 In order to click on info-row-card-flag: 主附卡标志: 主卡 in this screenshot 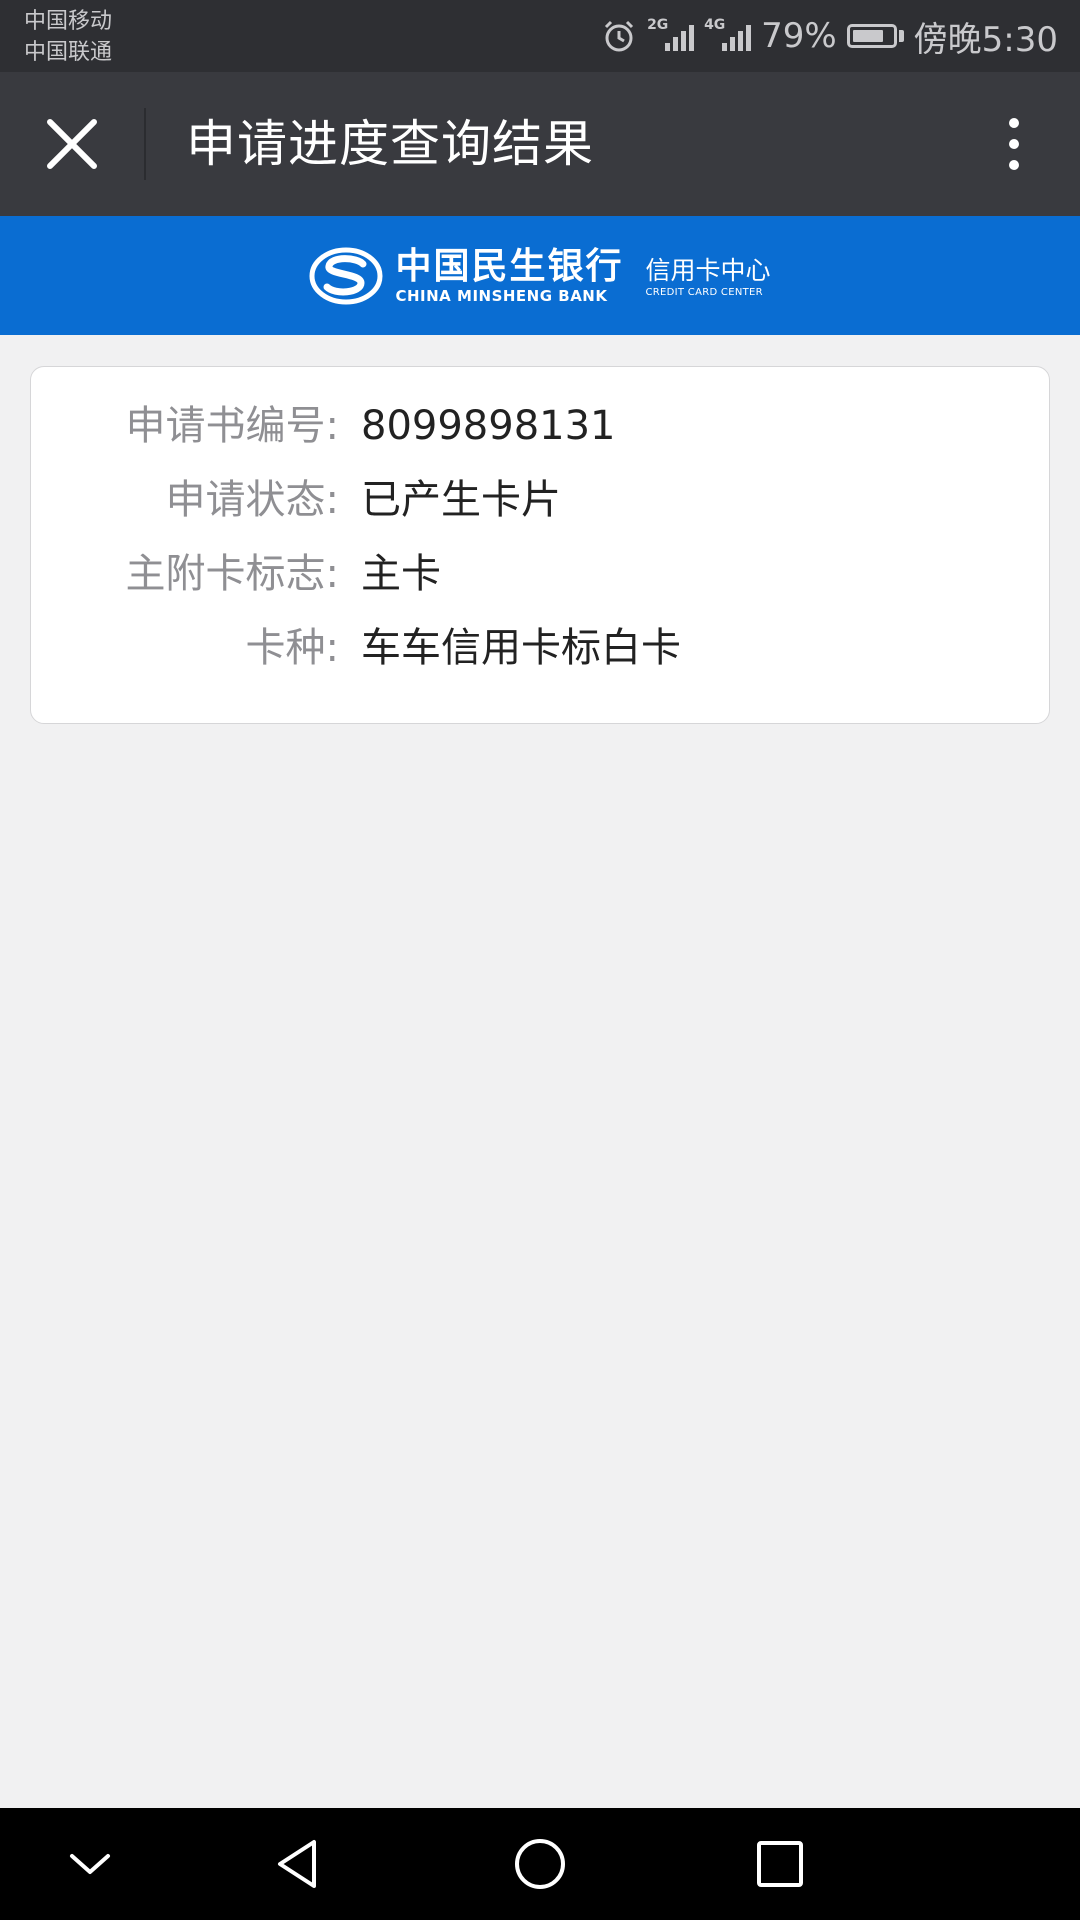, I will do `click(541, 574)`.